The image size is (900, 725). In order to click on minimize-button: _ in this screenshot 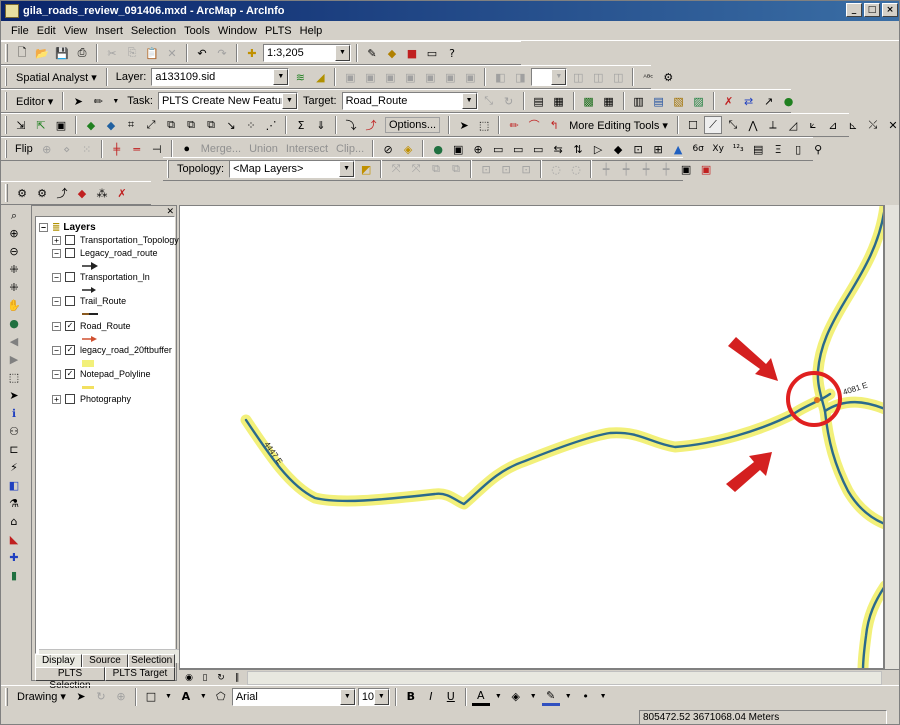, I will do `click(854, 10)`.